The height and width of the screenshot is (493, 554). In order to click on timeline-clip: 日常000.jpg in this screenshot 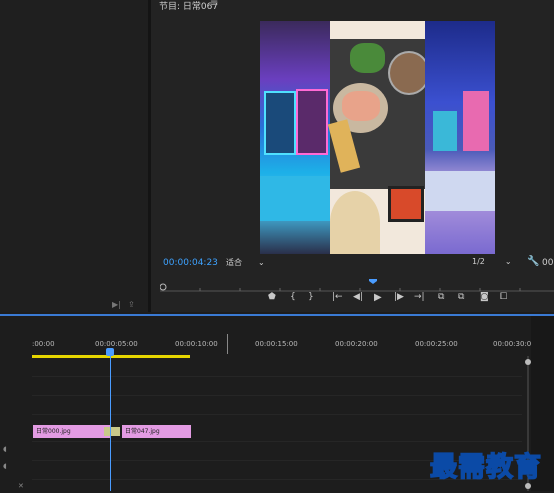, I will do `click(72, 431)`.